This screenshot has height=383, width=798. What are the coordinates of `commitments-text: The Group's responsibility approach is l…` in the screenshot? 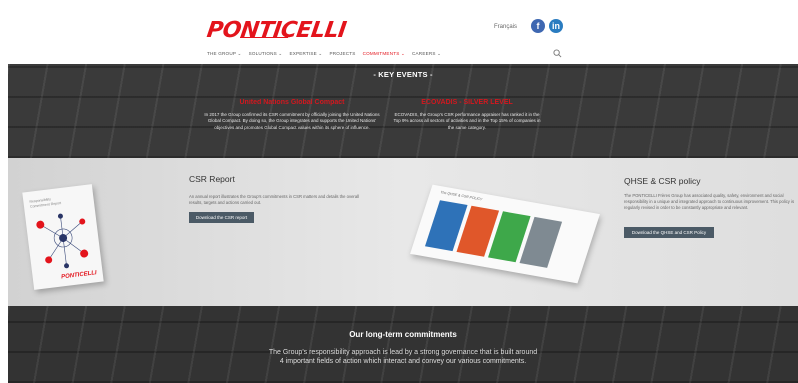 It's located at (403, 357).